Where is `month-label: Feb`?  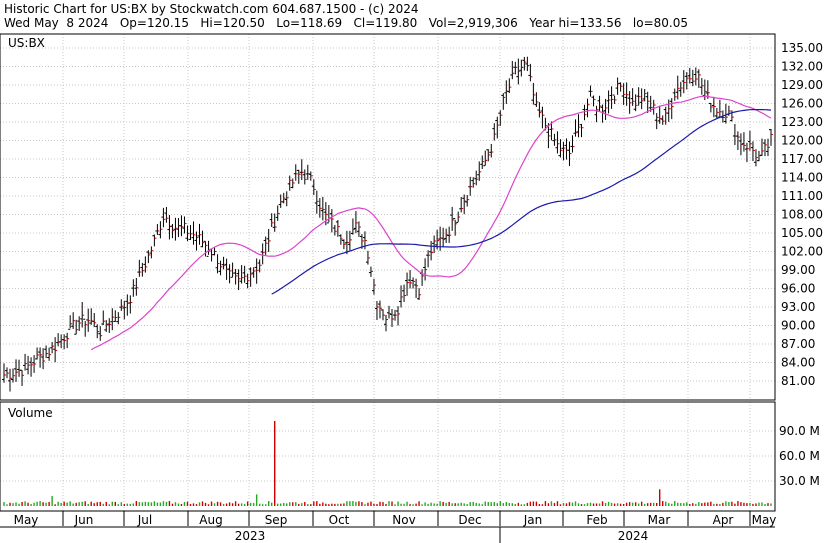 month-label: Feb is located at coordinates (596, 520).